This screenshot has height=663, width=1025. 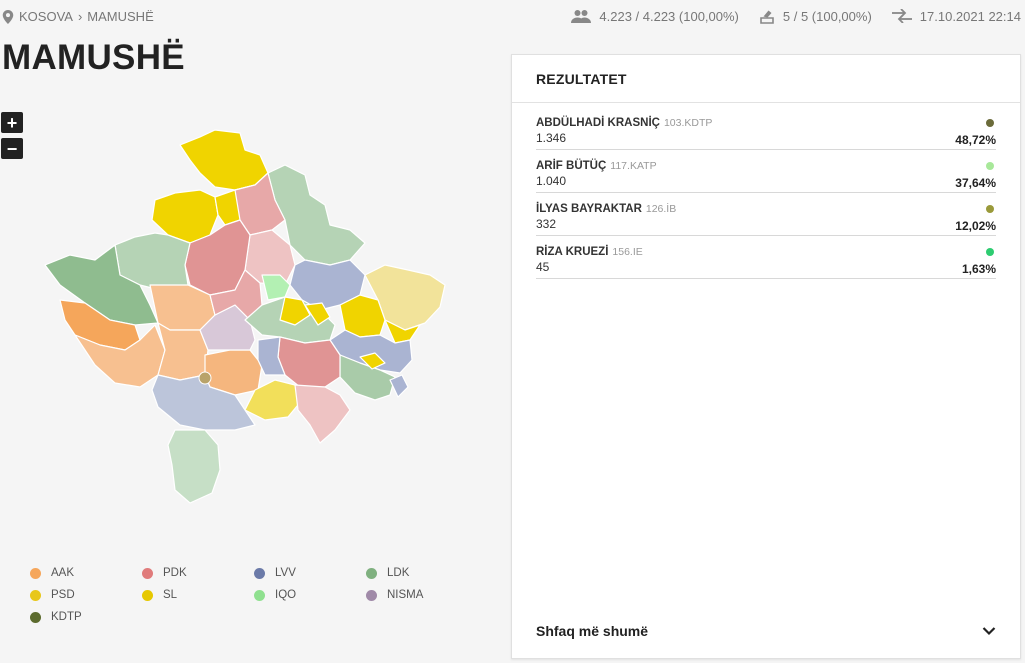 What do you see at coordinates (661, 209) in the screenshot?
I see `candidate-code: 126.İB` at bounding box center [661, 209].